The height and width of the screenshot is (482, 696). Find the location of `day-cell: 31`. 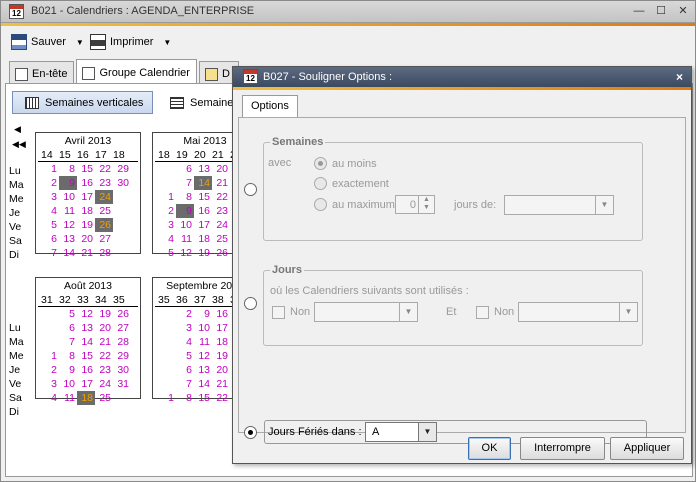

day-cell: 31 is located at coordinates (122, 384).